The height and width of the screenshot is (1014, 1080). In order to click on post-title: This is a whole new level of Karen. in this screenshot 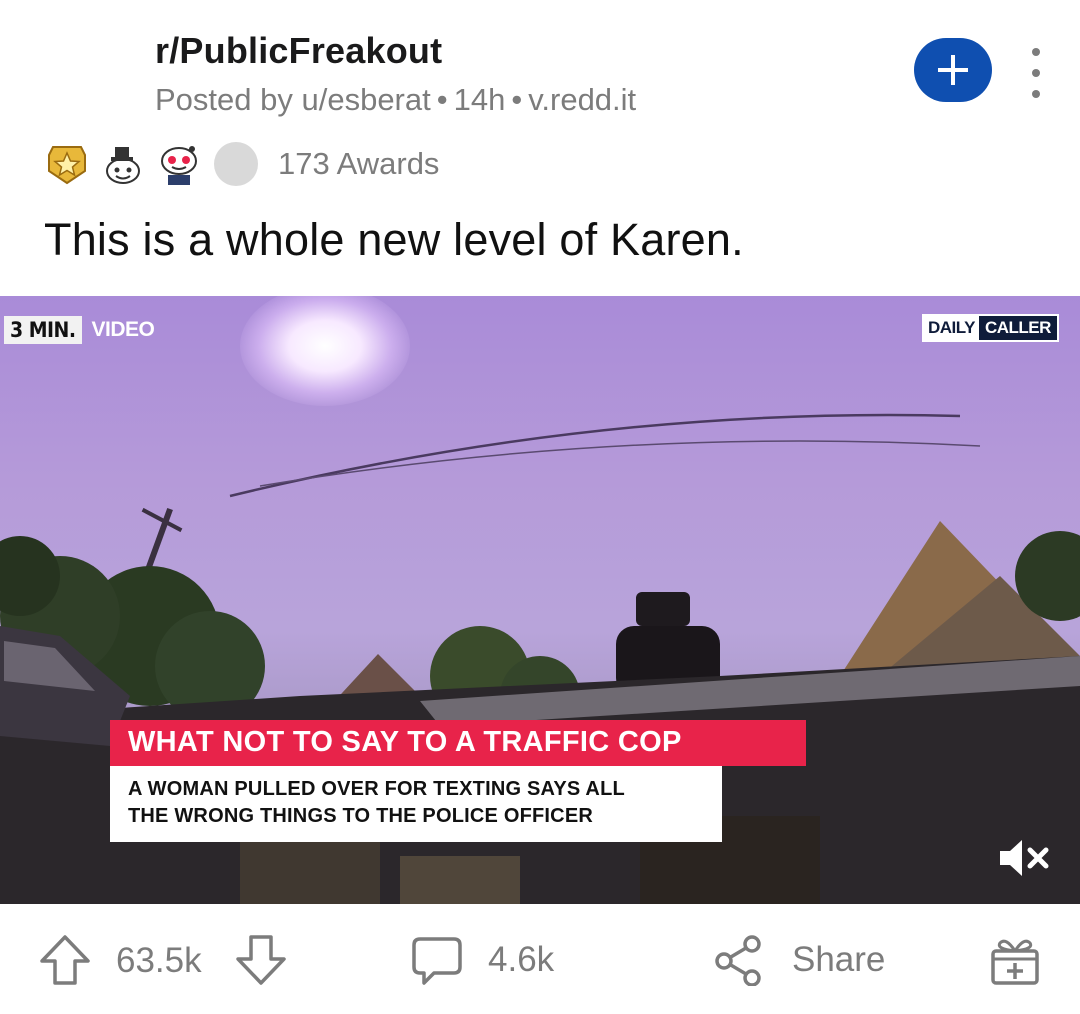, I will do `click(394, 240)`.